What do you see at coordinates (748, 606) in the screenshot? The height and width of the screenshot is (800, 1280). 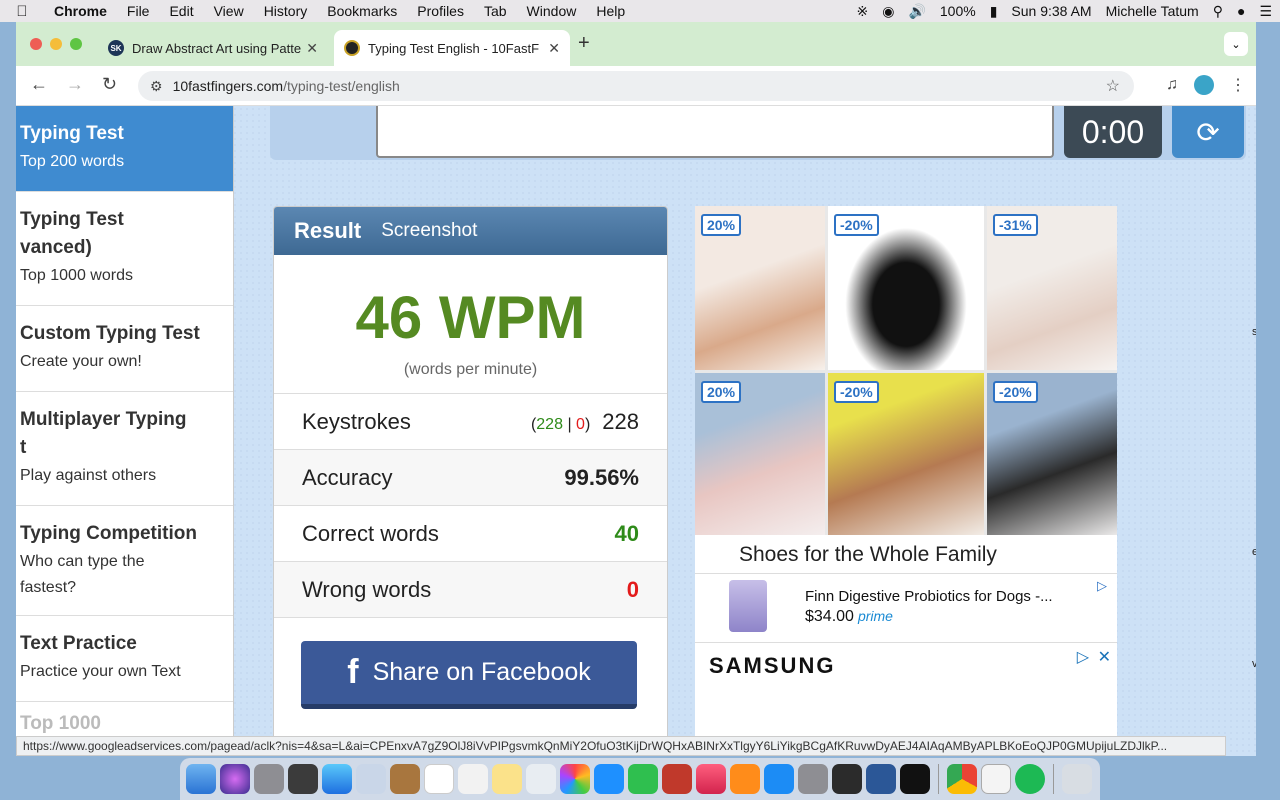 I see `product-image` at bounding box center [748, 606].